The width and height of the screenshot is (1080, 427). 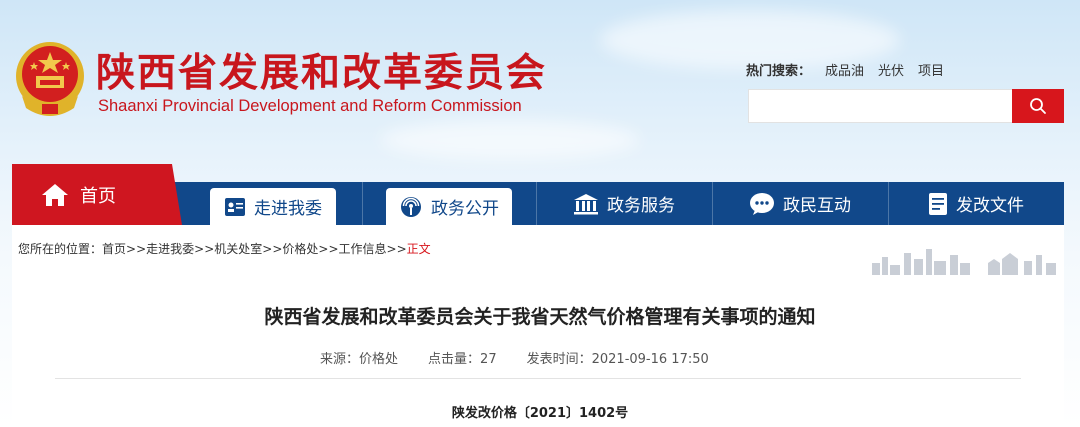 I want to click on breadcrumb-link: 走进我委, so click(x=170, y=249).